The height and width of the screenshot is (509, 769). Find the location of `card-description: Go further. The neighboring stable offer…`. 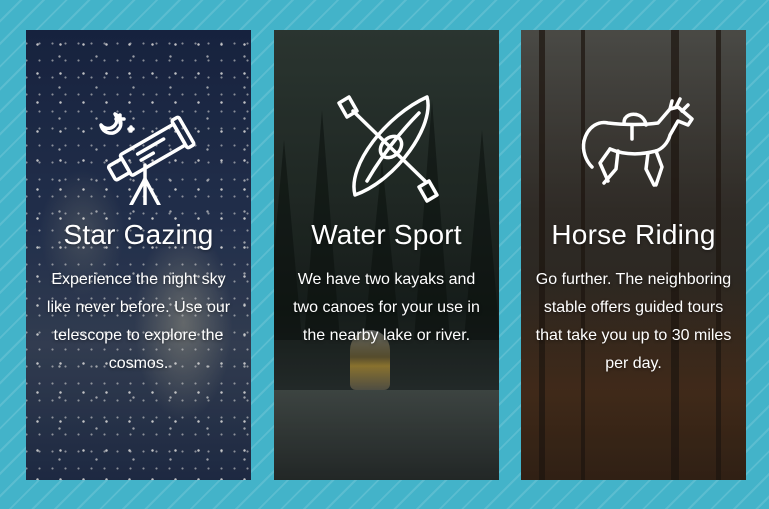

card-description: Go further. The neighboring stable offer… is located at coordinates (633, 321).